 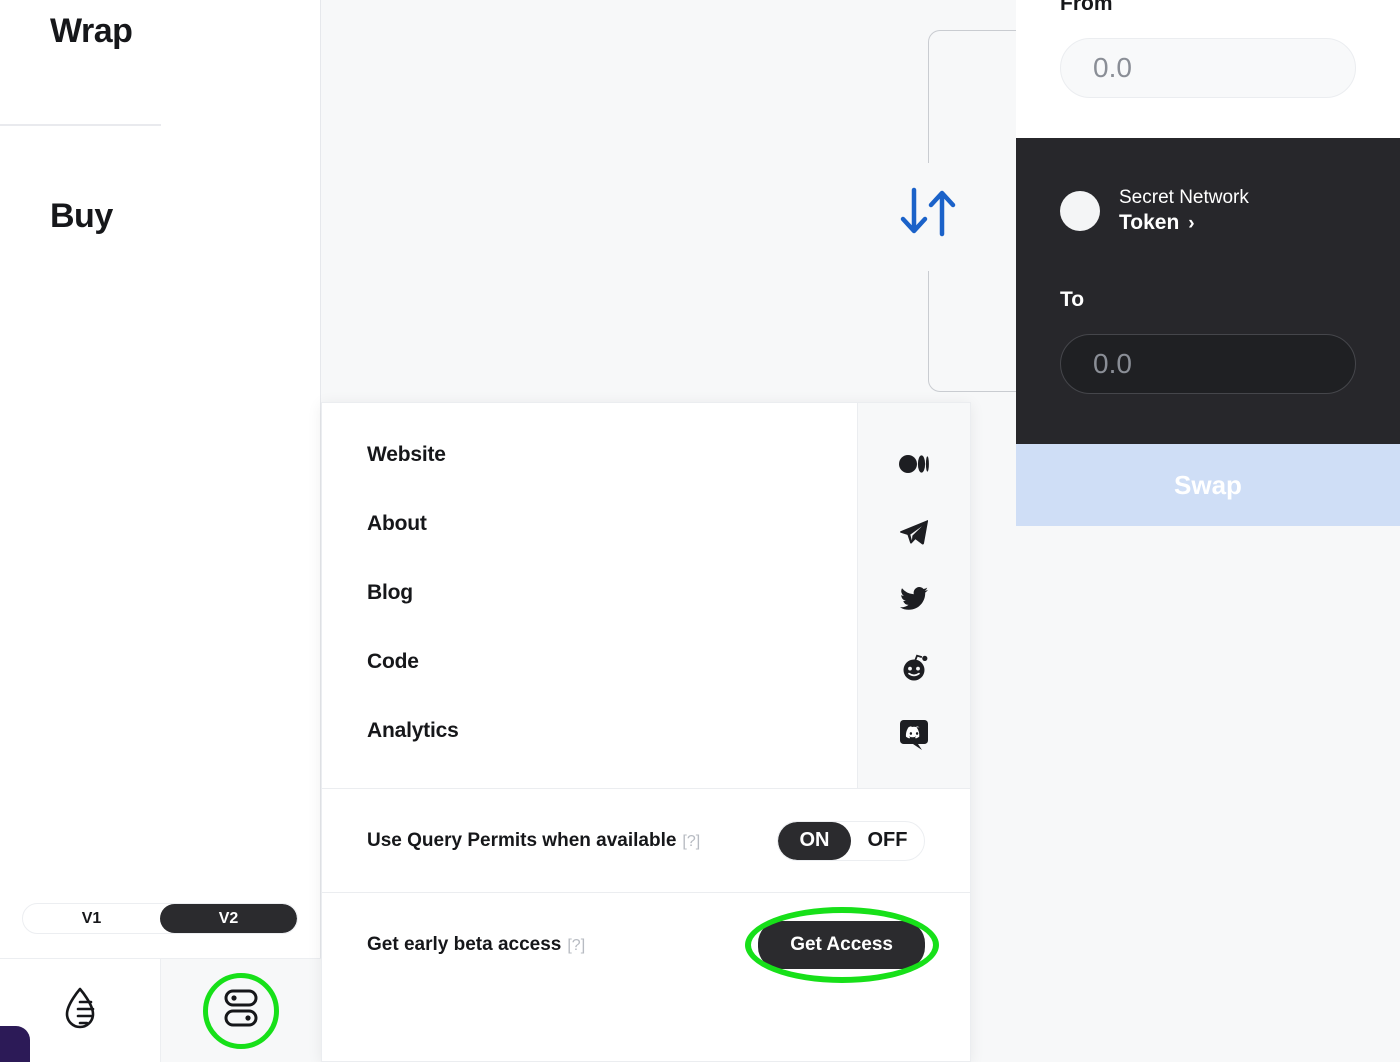 I want to click on beta-access-action: Get Access, so click(x=841, y=945).